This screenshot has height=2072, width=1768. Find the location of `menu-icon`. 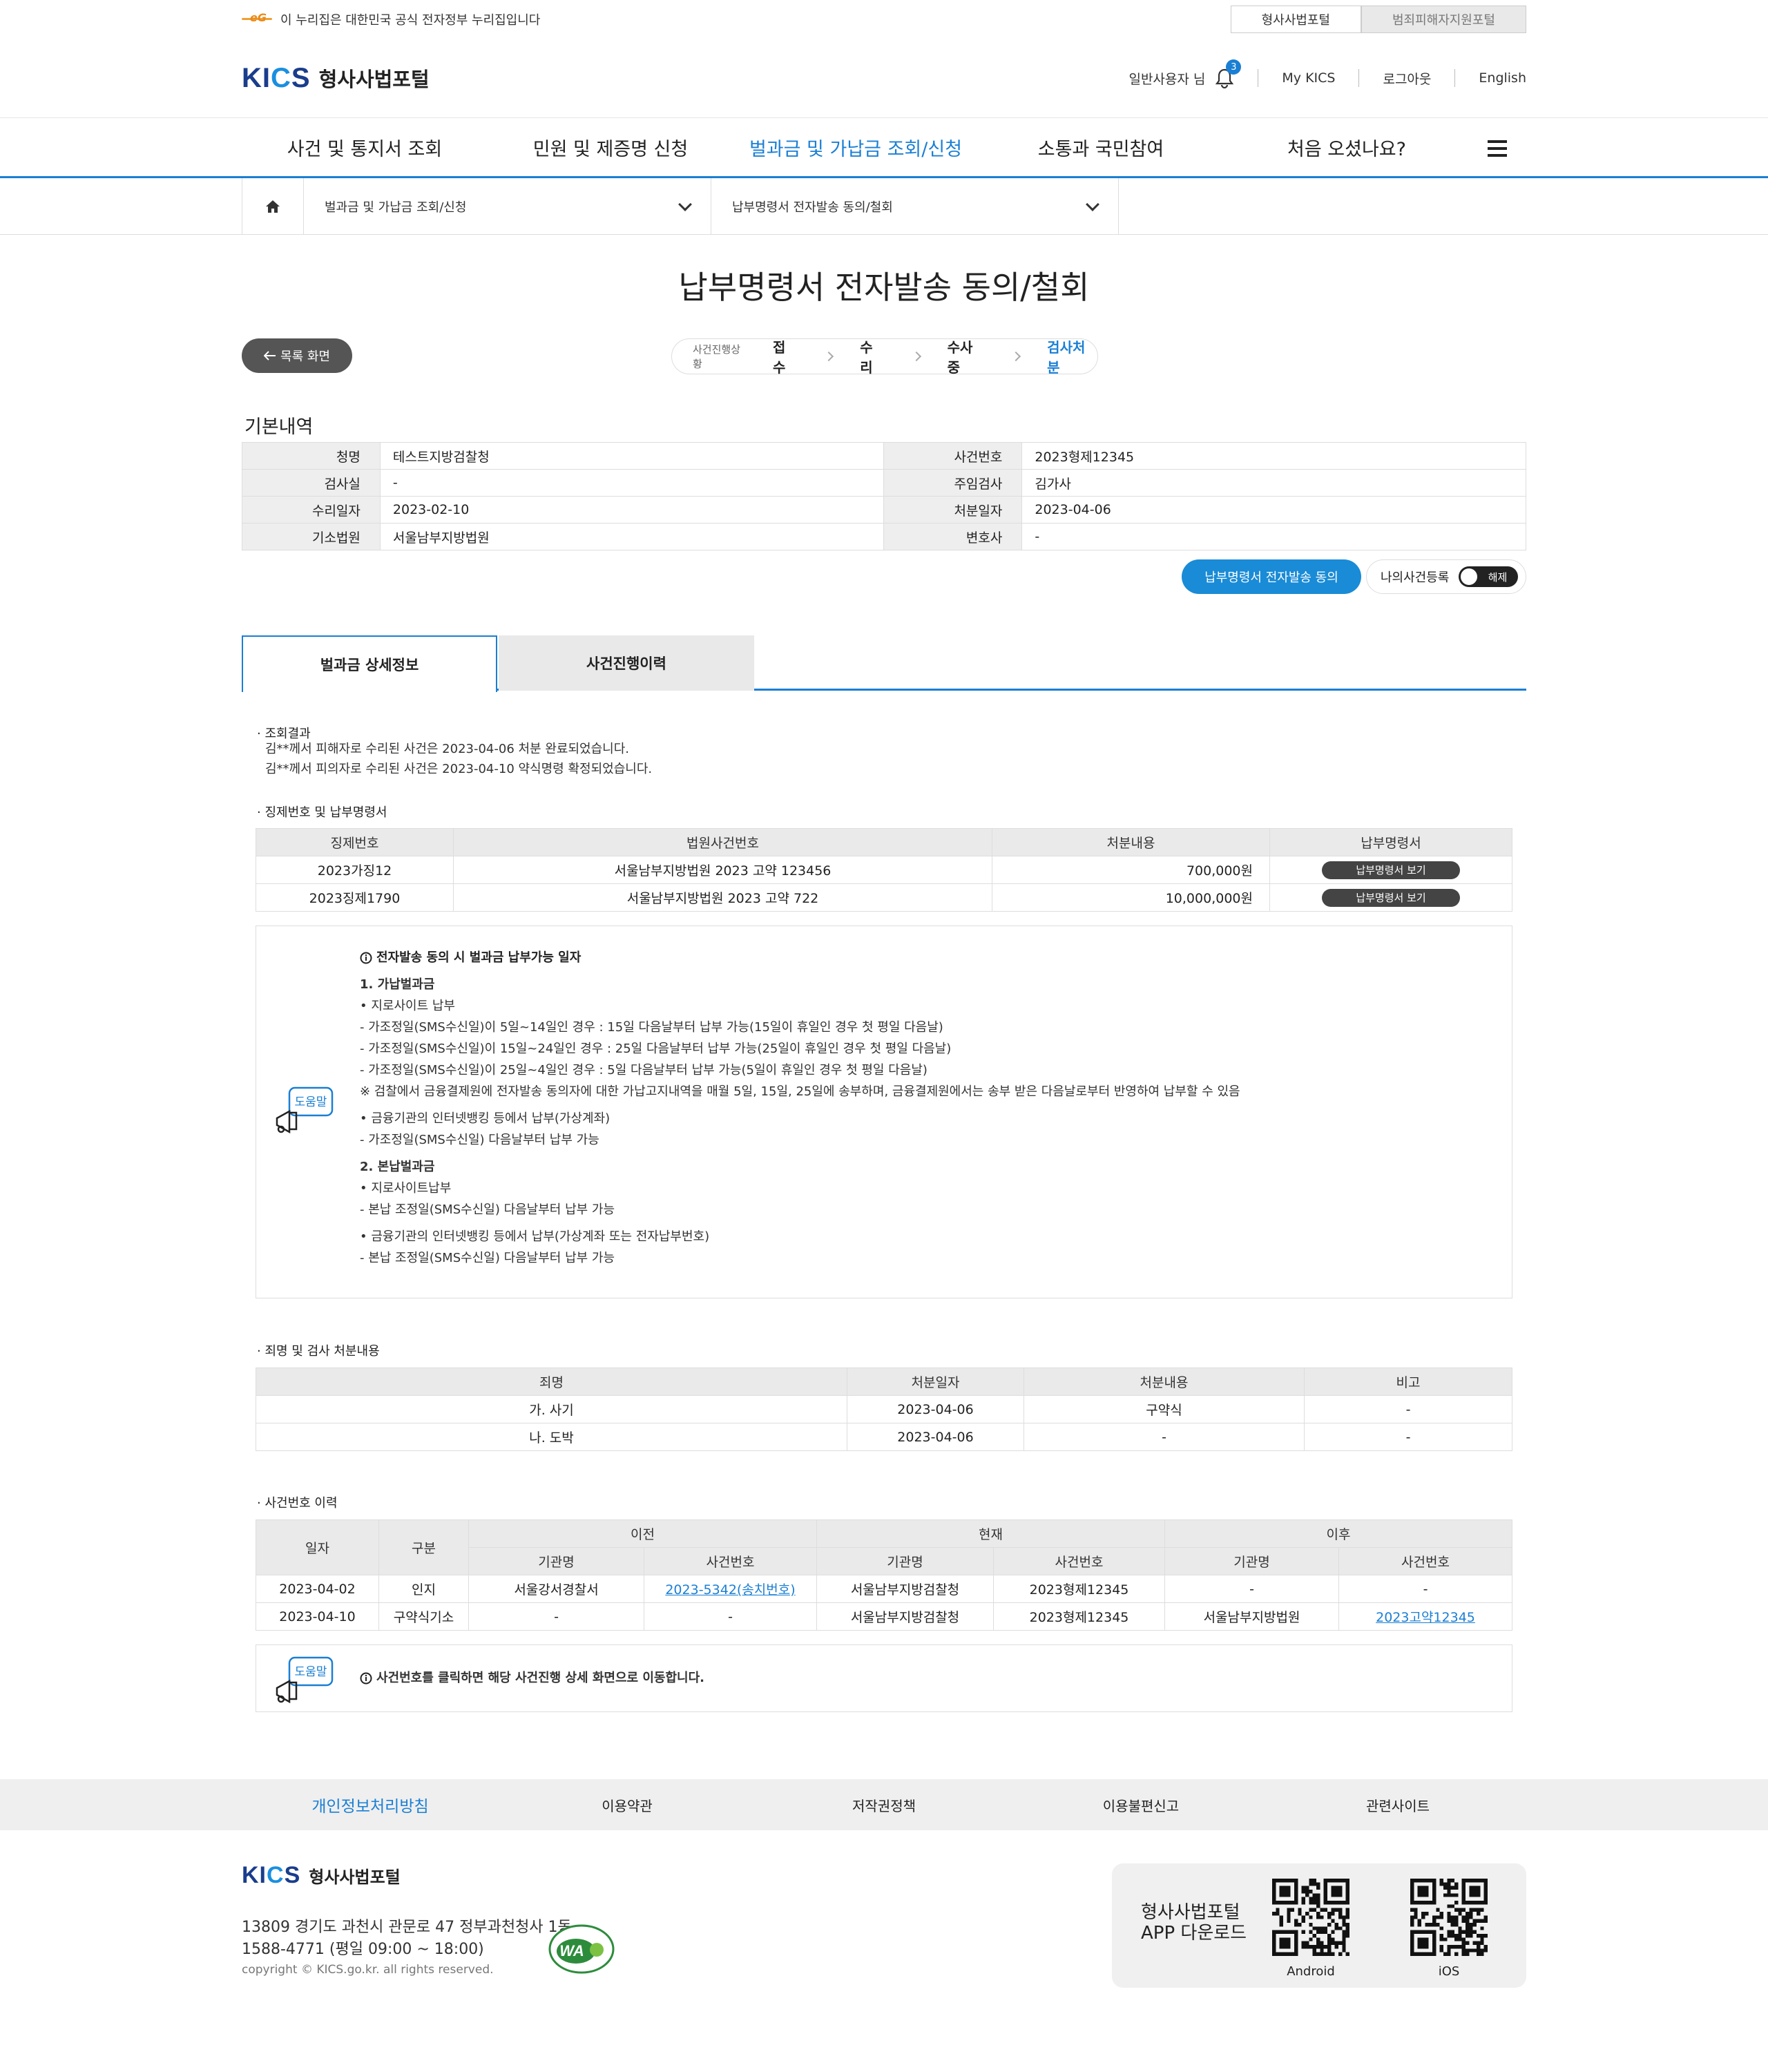

menu-icon is located at coordinates (1497, 148).